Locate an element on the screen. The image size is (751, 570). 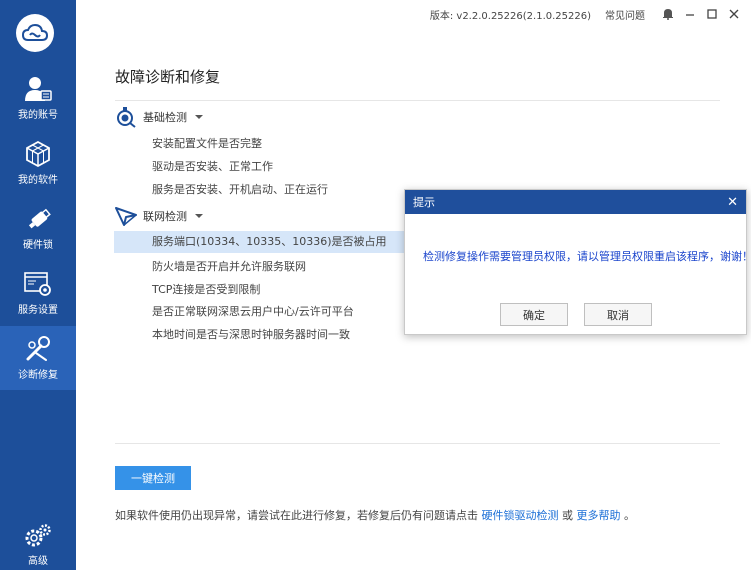
footer-or: 或 is located at coordinates (567, 515).